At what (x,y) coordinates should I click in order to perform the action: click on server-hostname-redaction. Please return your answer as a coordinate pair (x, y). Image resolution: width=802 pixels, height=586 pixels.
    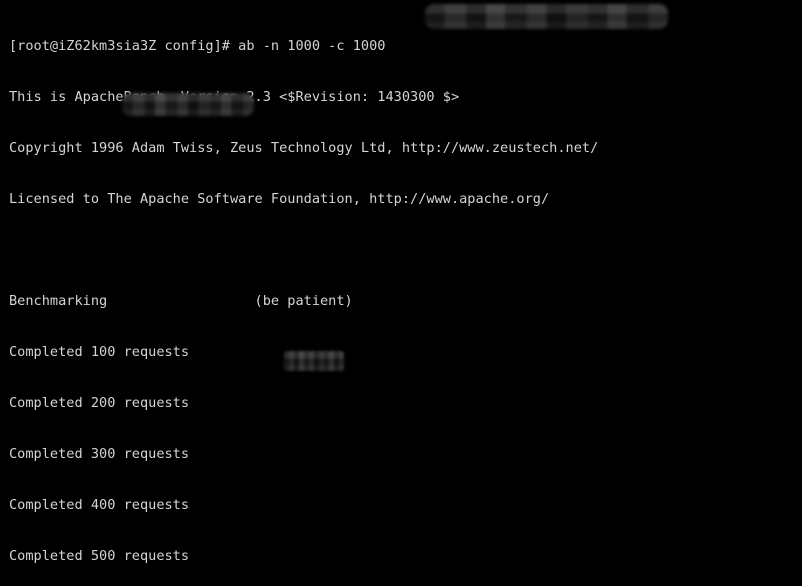
    Looking at the image, I should click on (314, 361).